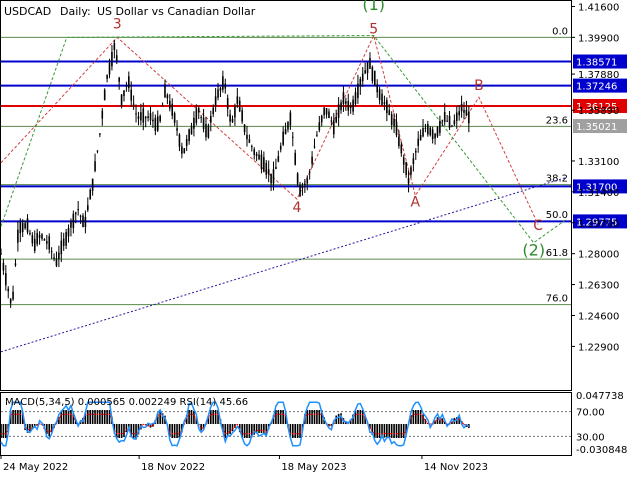 The image size is (640, 480). I want to click on wave-label: 3, so click(117, 24).